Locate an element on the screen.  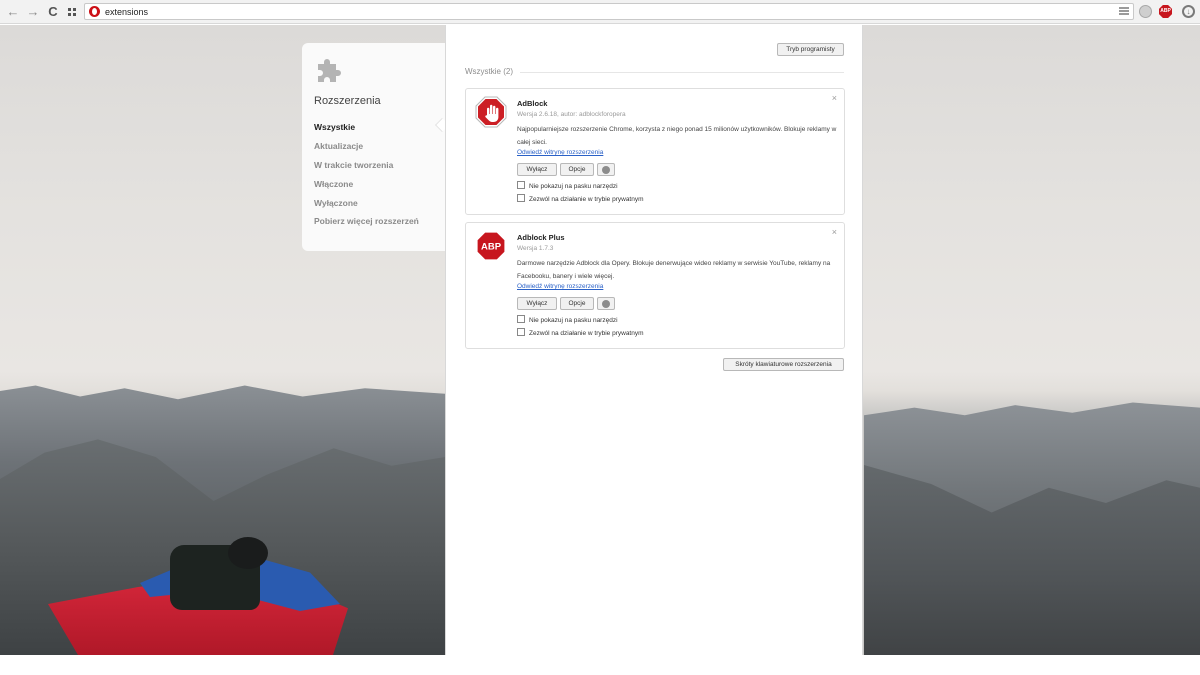
sidebar-item-all: Wszystkie is located at coordinates (334, 127).